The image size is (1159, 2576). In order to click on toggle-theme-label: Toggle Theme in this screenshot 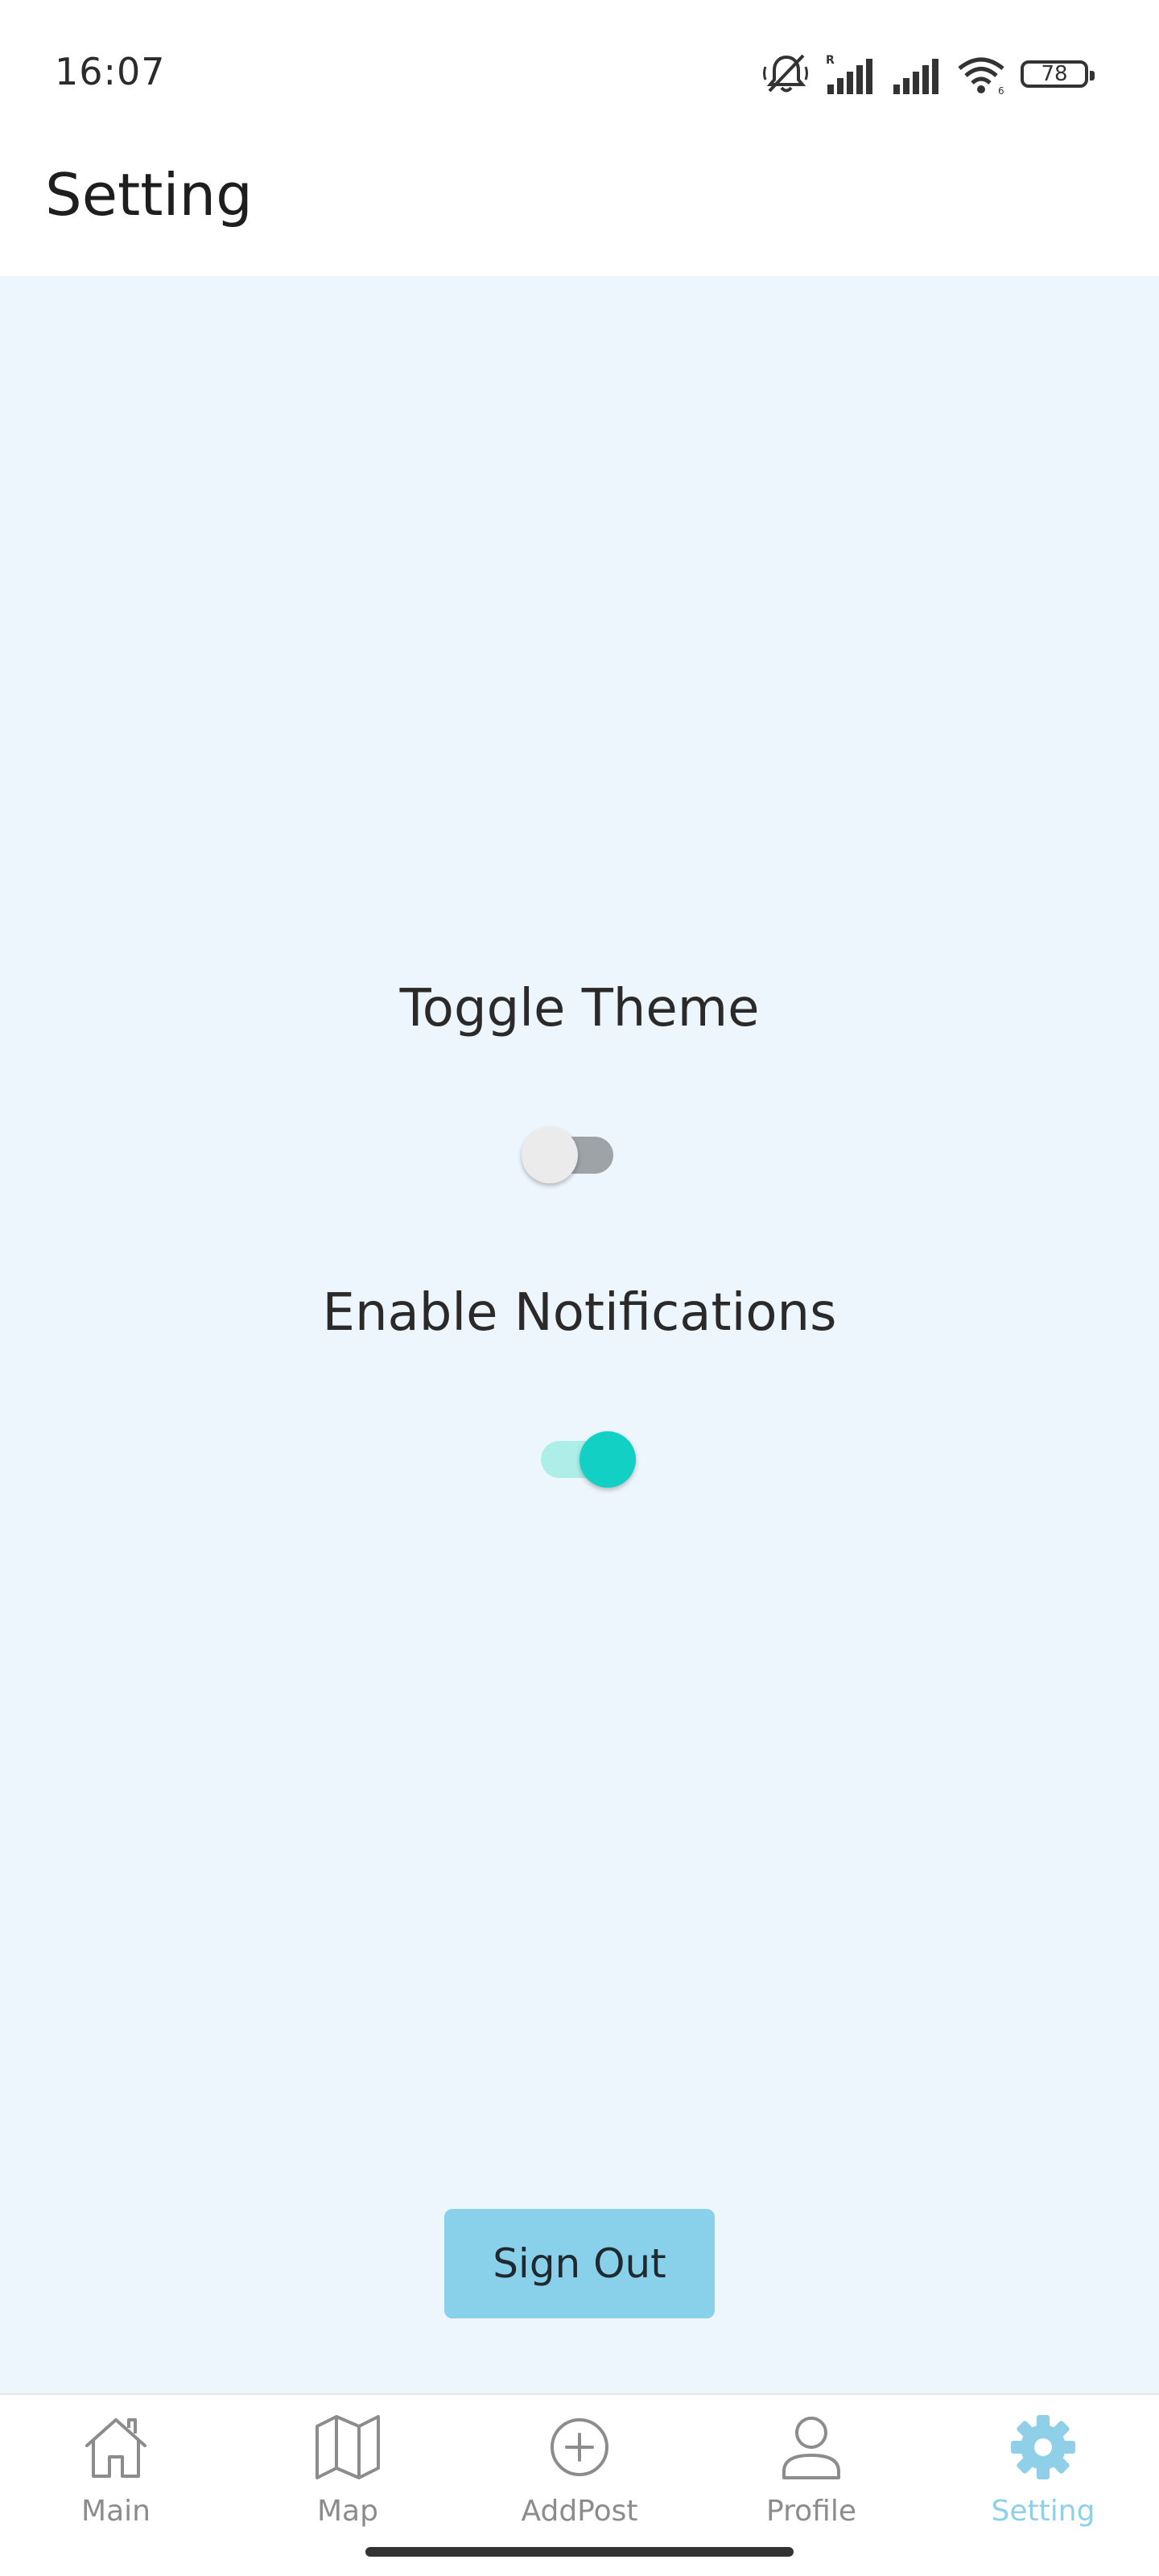, I will do `click(579, 1008)`.